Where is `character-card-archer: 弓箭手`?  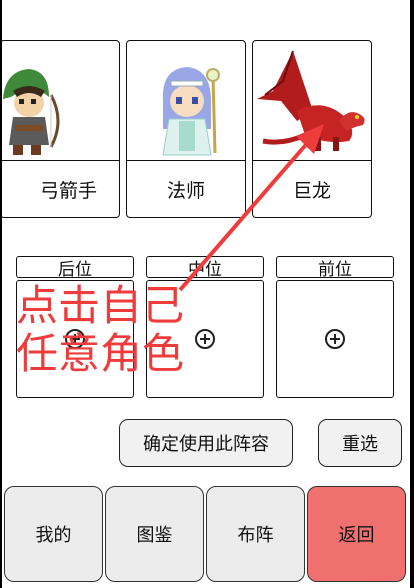 character-card-archer: 弓箭手 is located at coordinates (61, 129).